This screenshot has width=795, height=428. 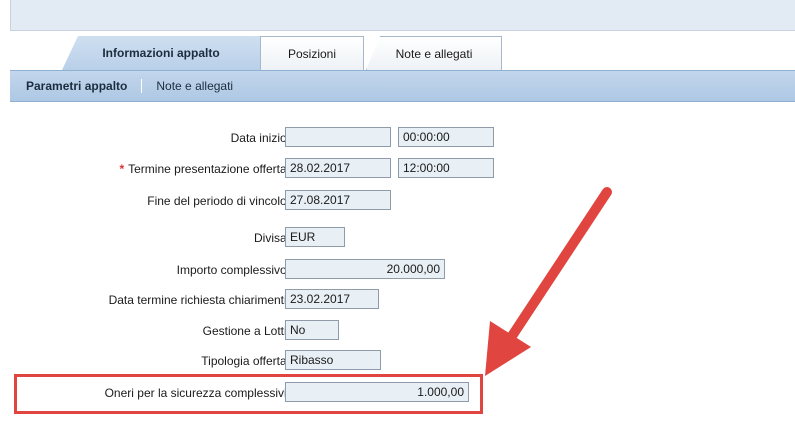 What do you see at coordinates (365, 269) in the screenshot?
I see `importo-field: 20.000,00` at bounding box center [365, 269].